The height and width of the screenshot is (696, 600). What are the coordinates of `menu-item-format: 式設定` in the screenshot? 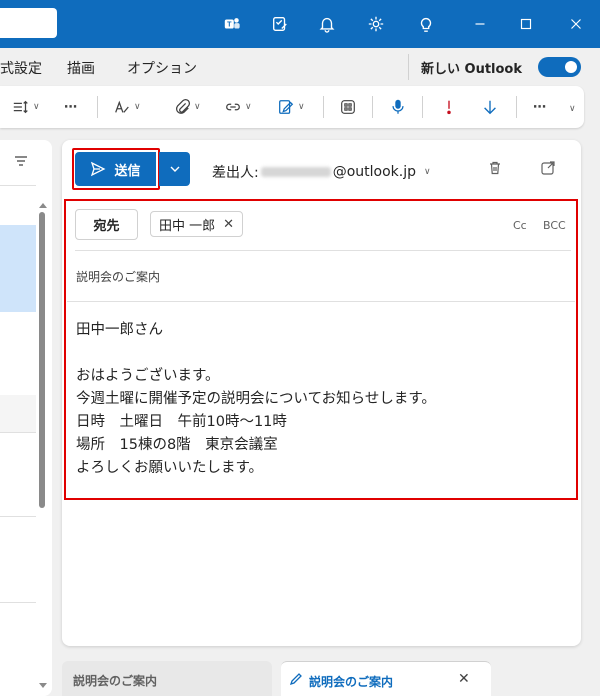 It's located at (21, 68).